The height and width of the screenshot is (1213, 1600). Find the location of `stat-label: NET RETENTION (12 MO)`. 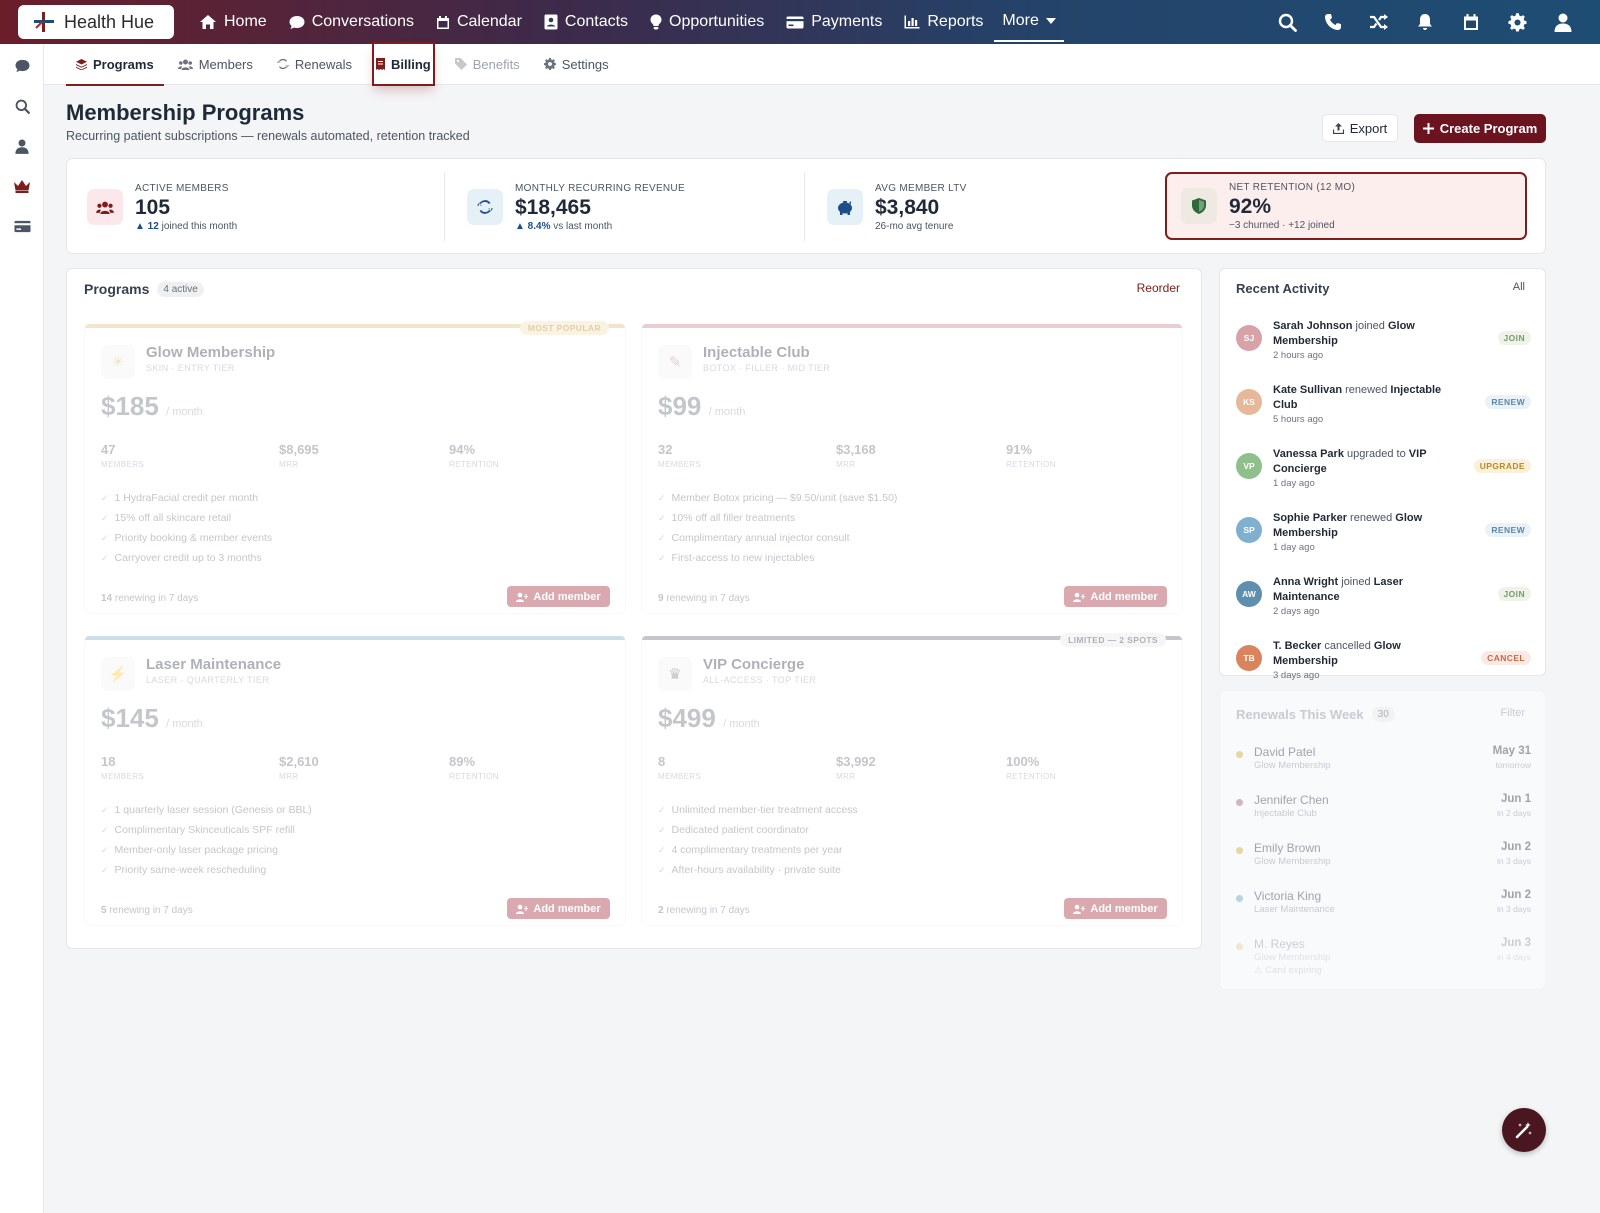

stat-label: NET RETENTION (12 MO) is located at coordinates (1292, 187).